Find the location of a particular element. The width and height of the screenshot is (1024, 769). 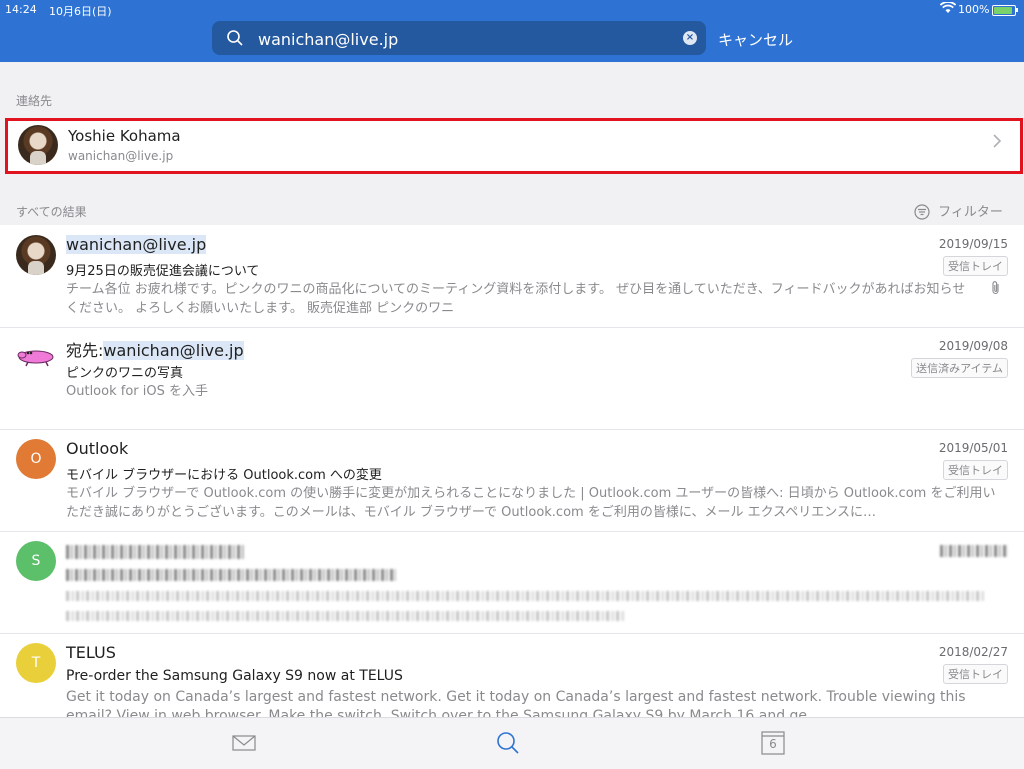

contact-name: Yoshie Kohama is located at coordinates (124, 136).